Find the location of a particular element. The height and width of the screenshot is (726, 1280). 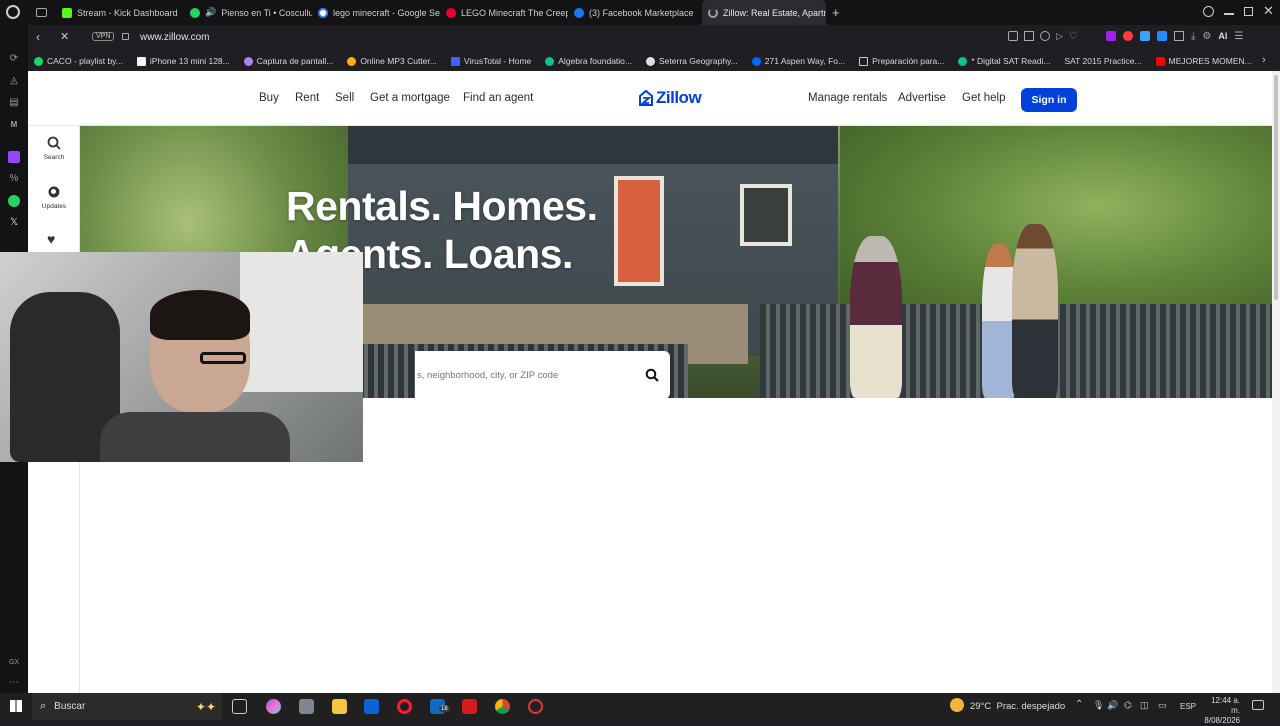

snapshot-icon is located at coordinates (1029, 36).